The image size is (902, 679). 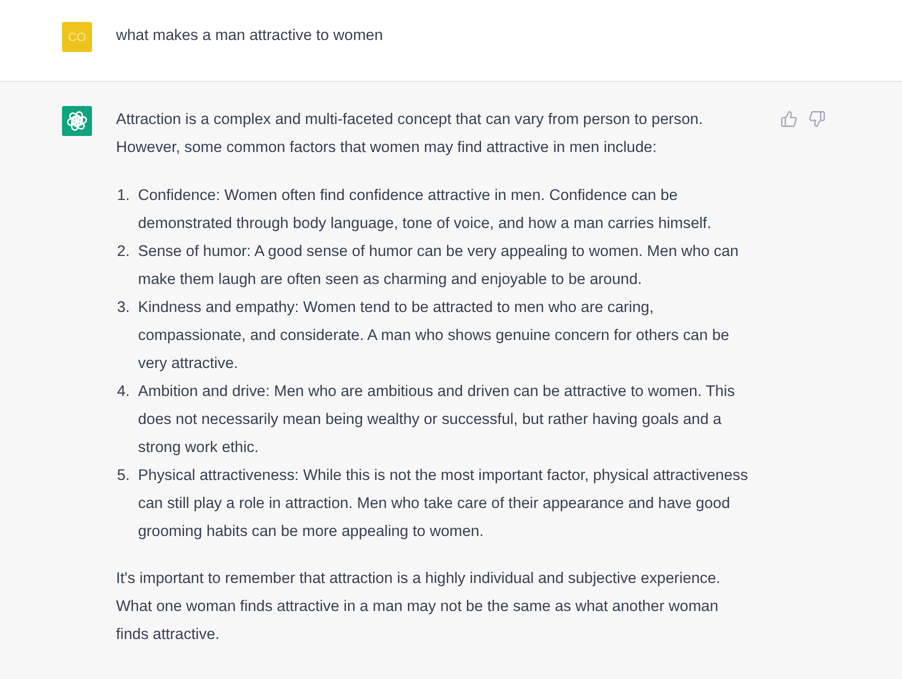 I want to click on answer-paragraph: Attraction is a complex and multi-faceted concept that can vary from person to person. However, some common factors that women may find attractive in men include:, so click(x=410, y=134).